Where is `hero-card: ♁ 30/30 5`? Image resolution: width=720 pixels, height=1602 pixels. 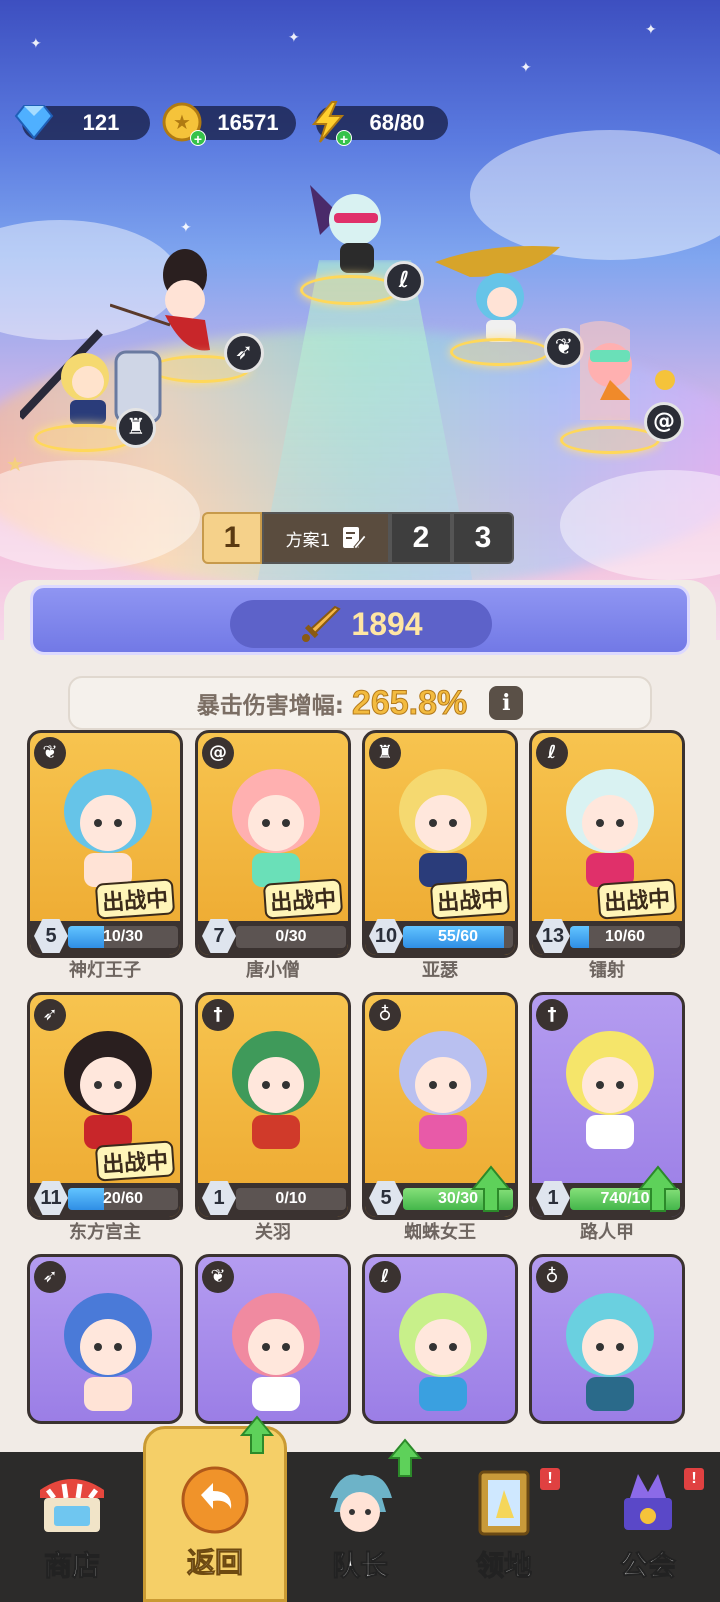 hero-card: ♁ 30/30 5 is located at coordinates (440, 1106).